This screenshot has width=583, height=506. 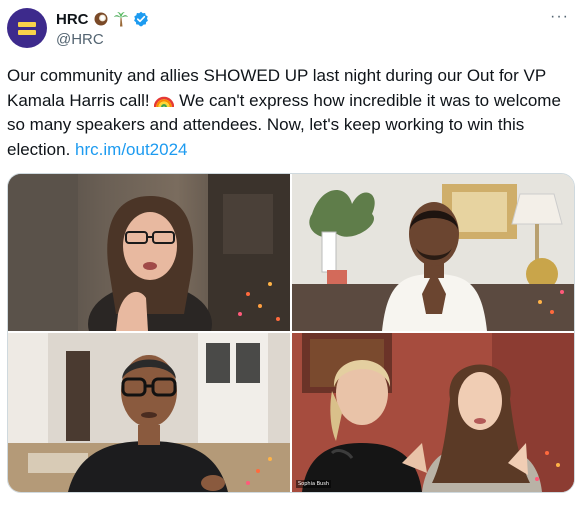 What do you see at coordinates (164, 101) in the screenshot?
I see `rainbow-icon` at bounding box center [164, 101].